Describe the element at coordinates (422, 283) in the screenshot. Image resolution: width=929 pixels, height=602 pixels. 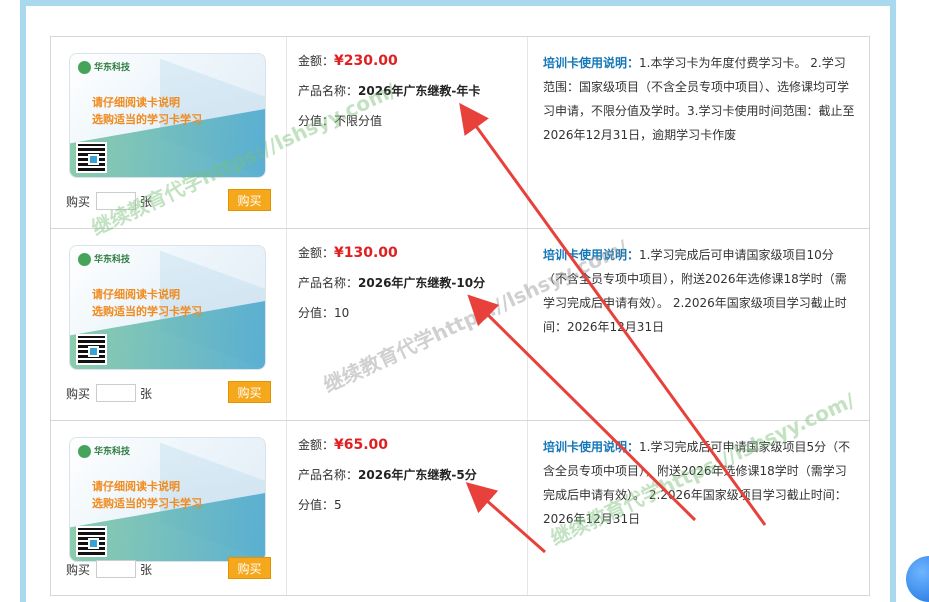
I see `product-name: 2026年广东继教-10分` at that location.